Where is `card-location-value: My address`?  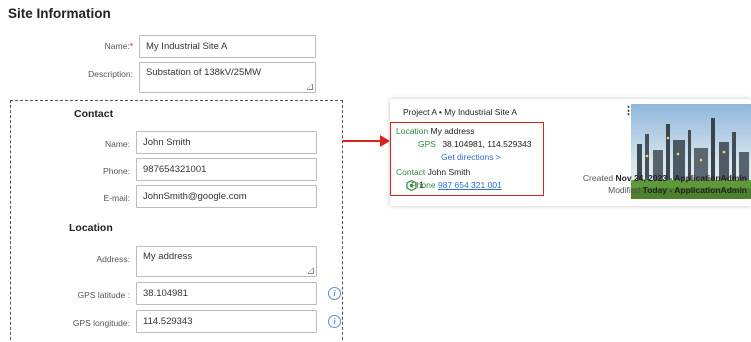 card-location-value: My address is located at coordinates (452, 131).